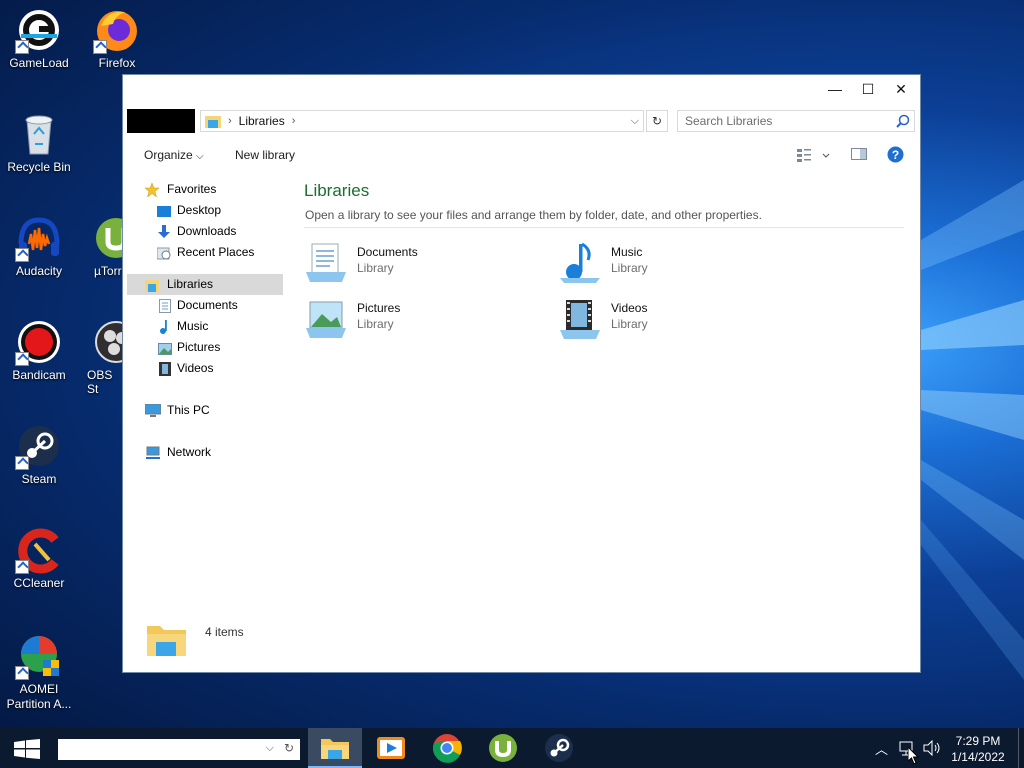  What do you see at coordinates (521, 646) in the screenshot?
I see `status-bar: 4 items` at bounding box center [521, 646].